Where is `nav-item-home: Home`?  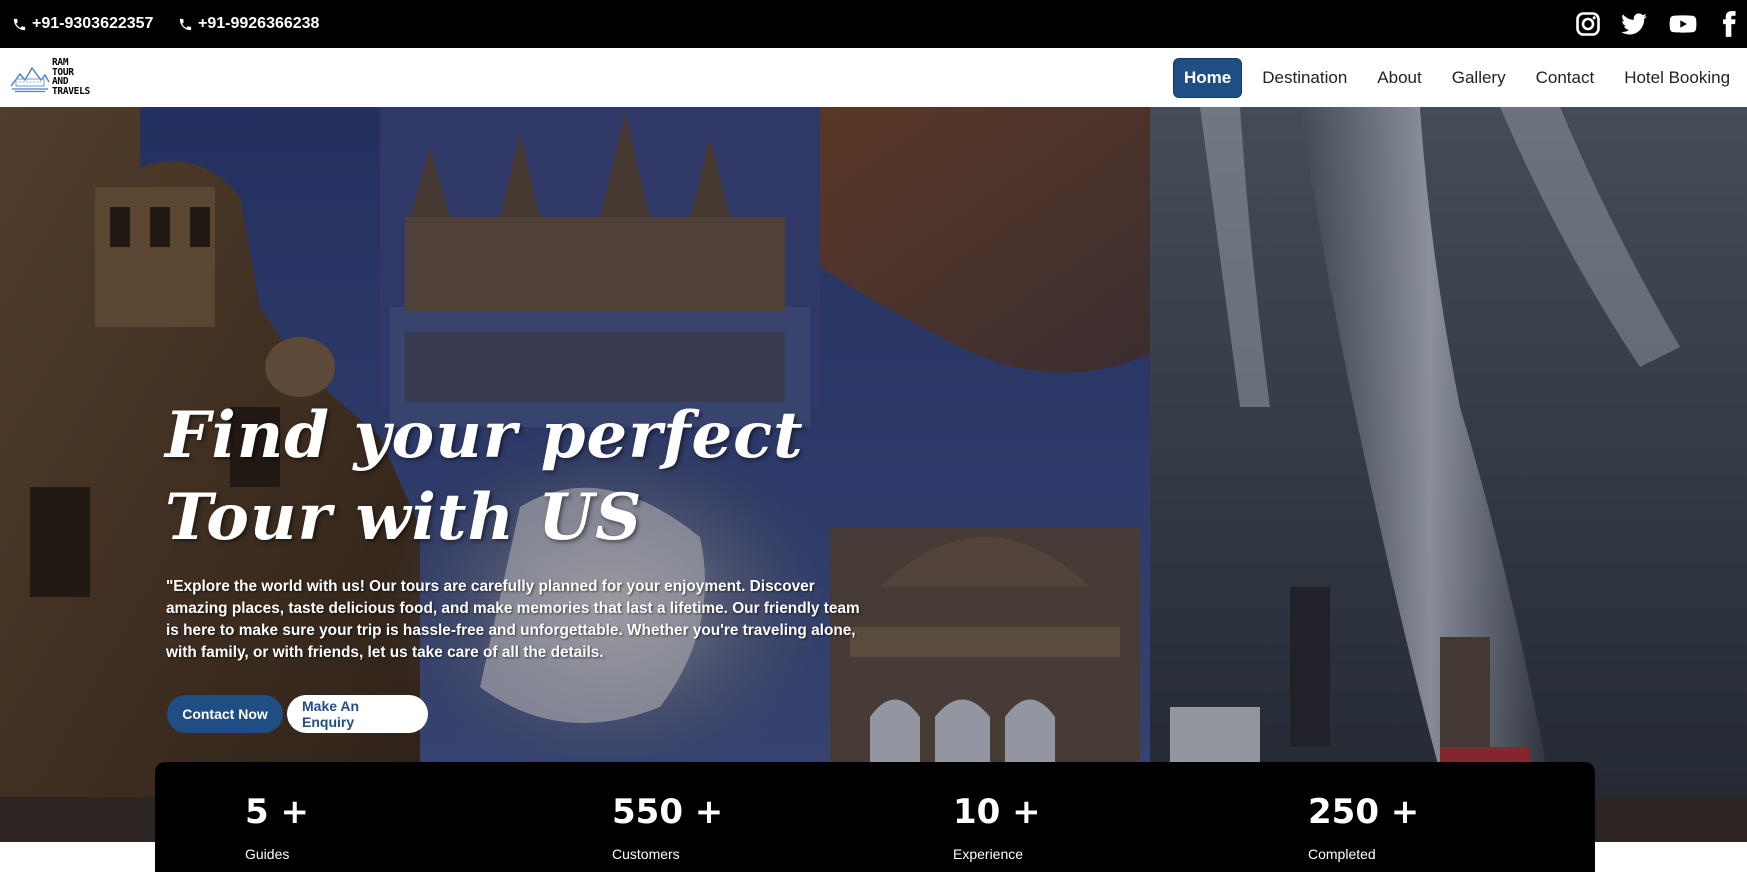
nav-item-home: Home is located at coordinates (1208, 78).